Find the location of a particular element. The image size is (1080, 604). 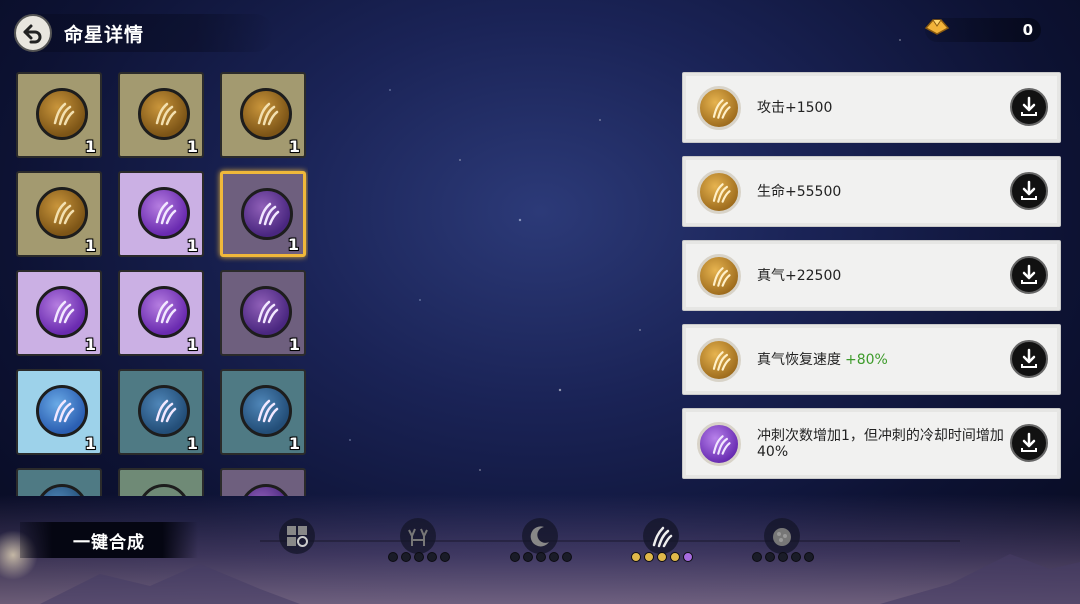

back-arrow-icon is located at coordinates (32, 34).